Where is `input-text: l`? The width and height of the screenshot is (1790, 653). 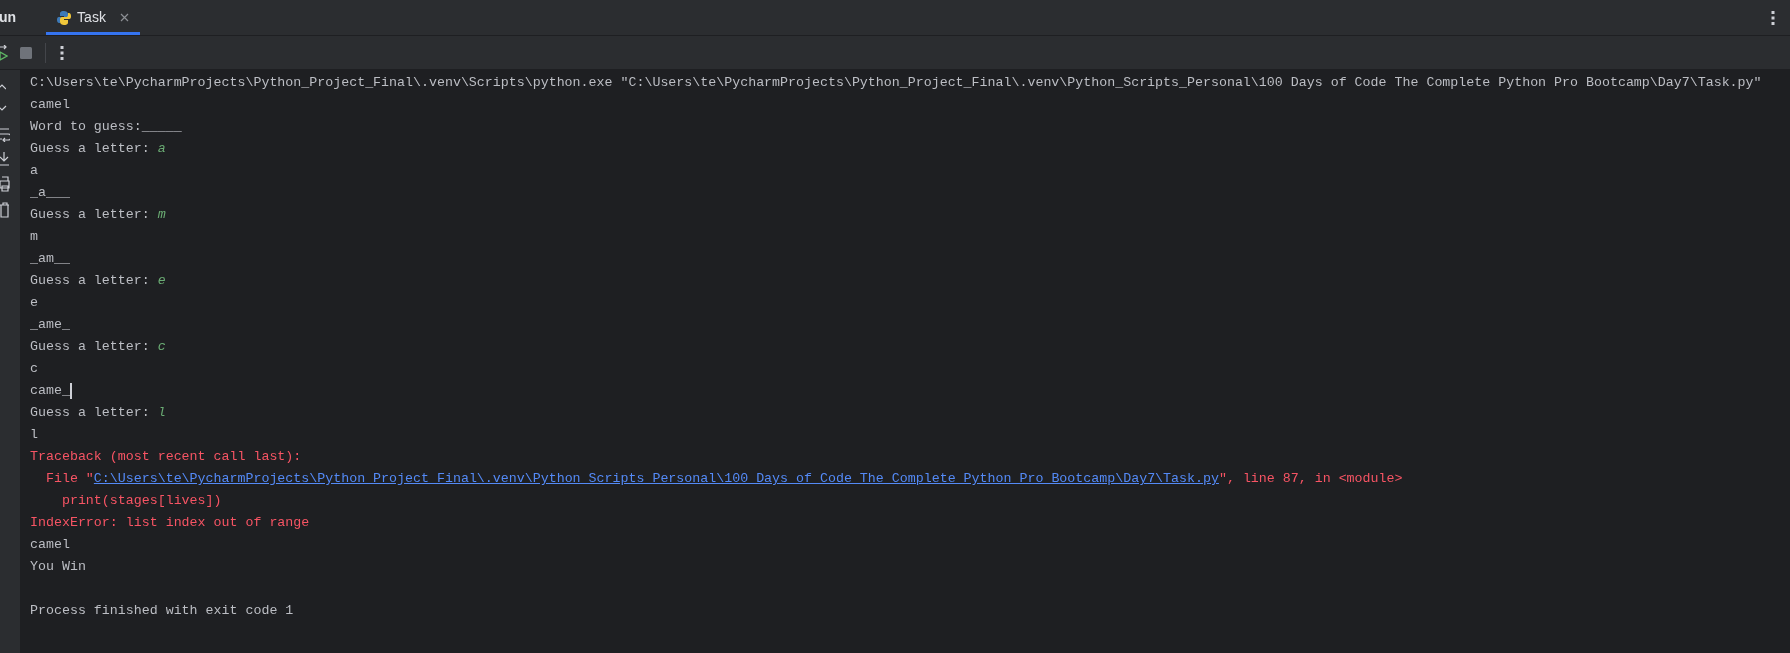 input-text: l is located at coordinates (161, 413).